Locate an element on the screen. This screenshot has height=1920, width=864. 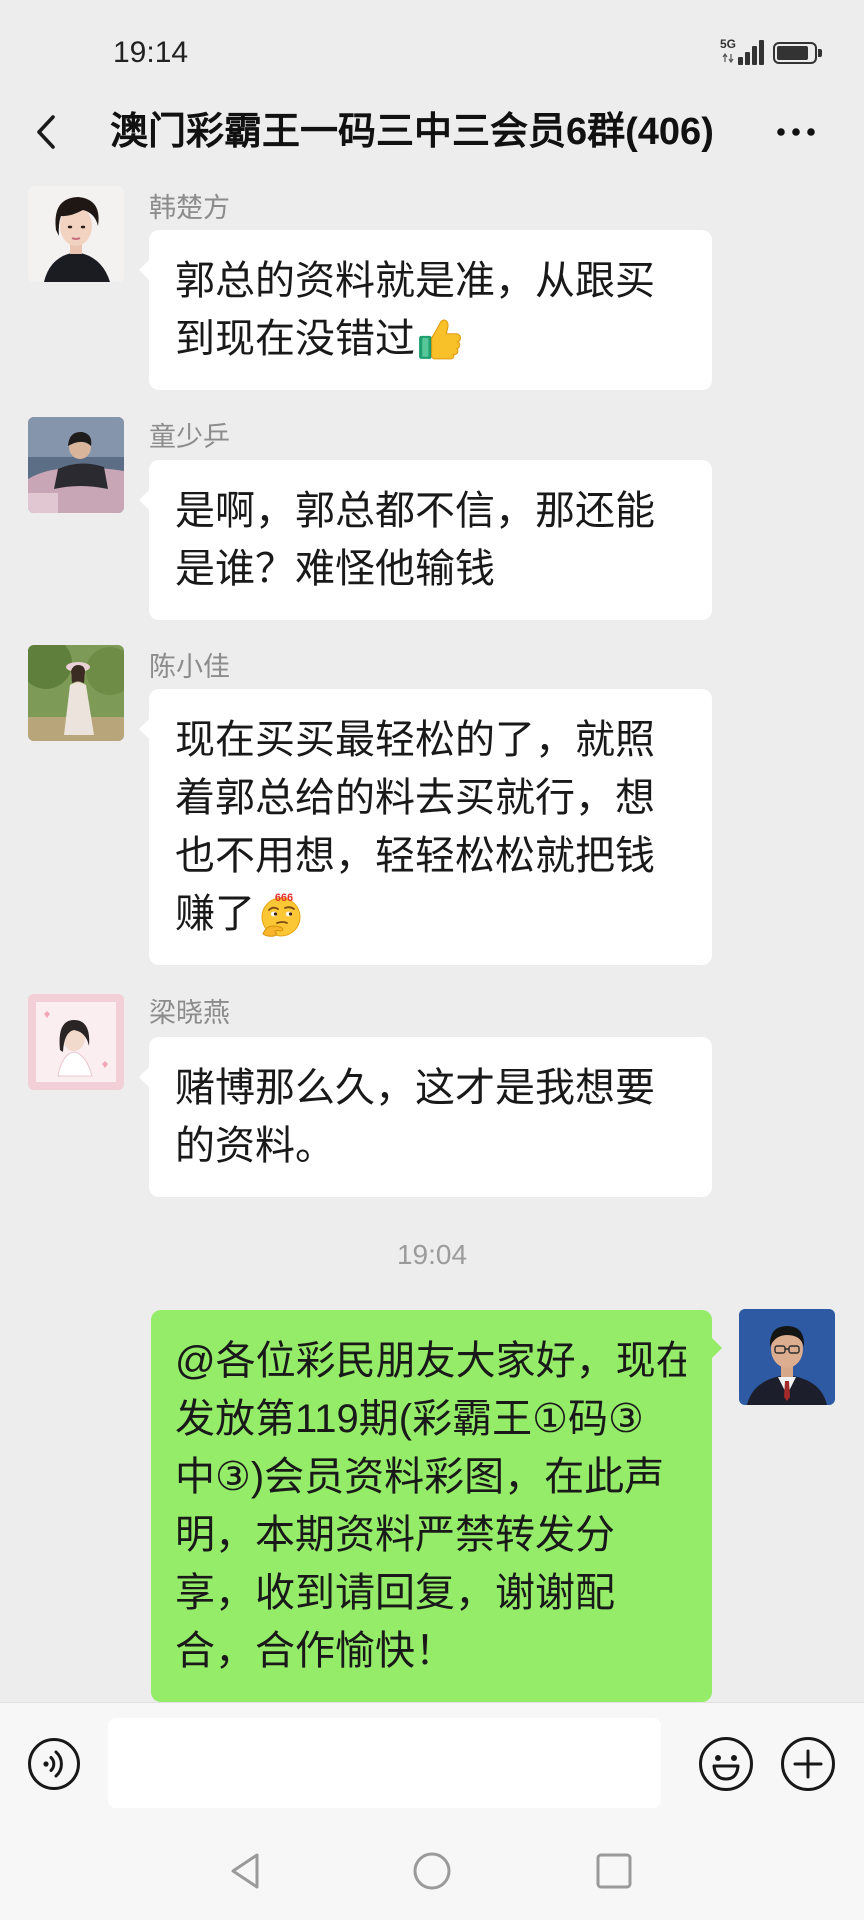
signal-strength-bars is located at coordinates (751, 52).